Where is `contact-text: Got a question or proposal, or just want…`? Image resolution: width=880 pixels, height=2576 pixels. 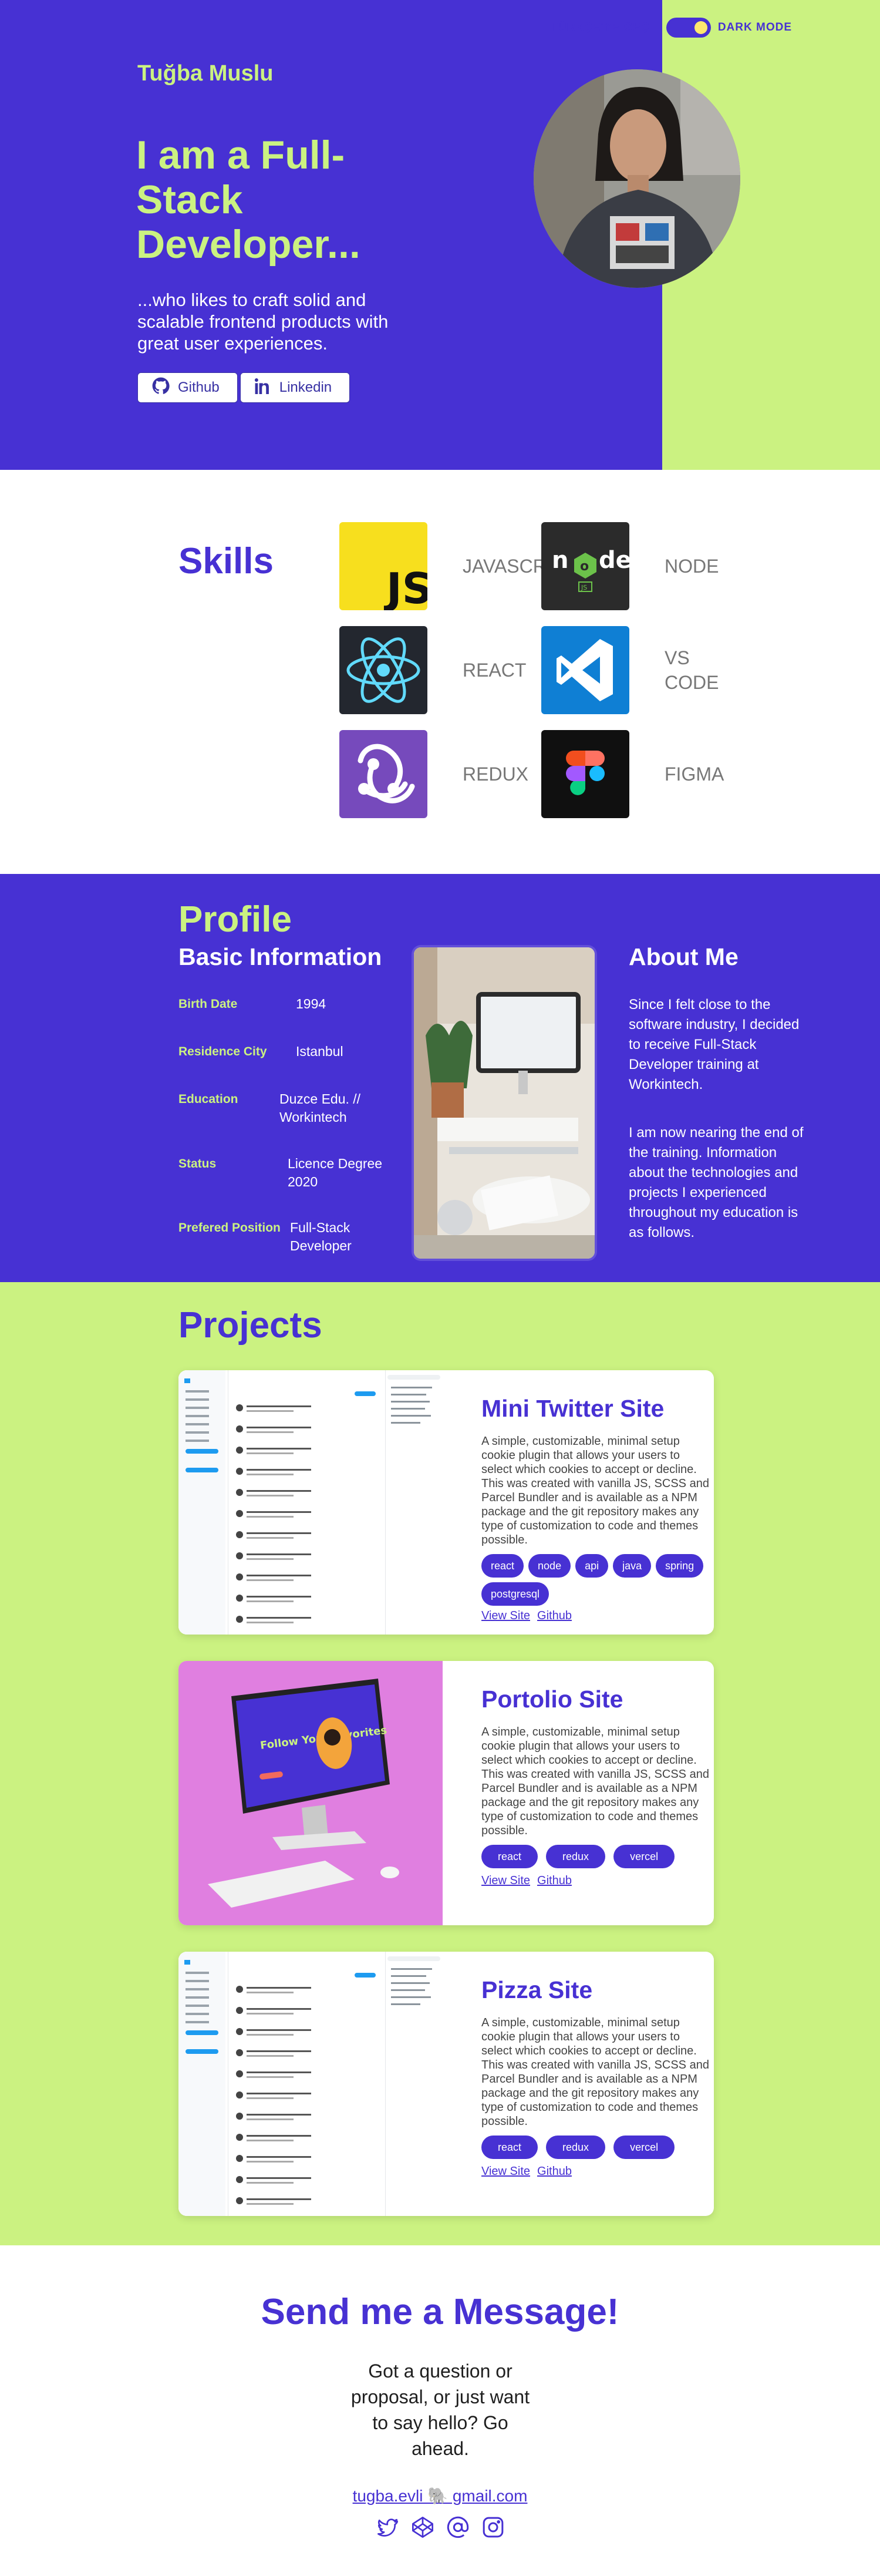
contact-text: Got a question or proposal, or just want… is located at coordinates (440, 2410).